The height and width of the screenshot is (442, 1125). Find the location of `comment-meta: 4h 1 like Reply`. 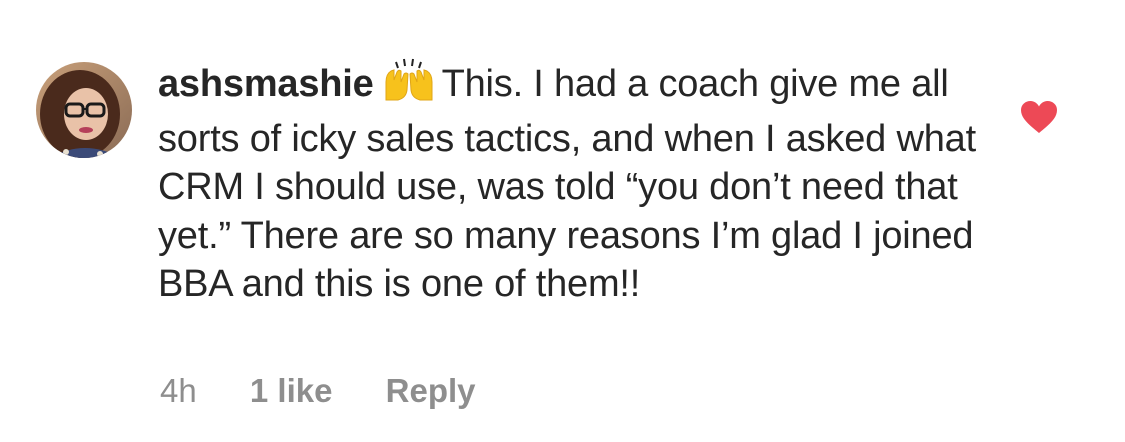

comment-meta: 4h 1 like Reply is located at coordinates (318, 391).